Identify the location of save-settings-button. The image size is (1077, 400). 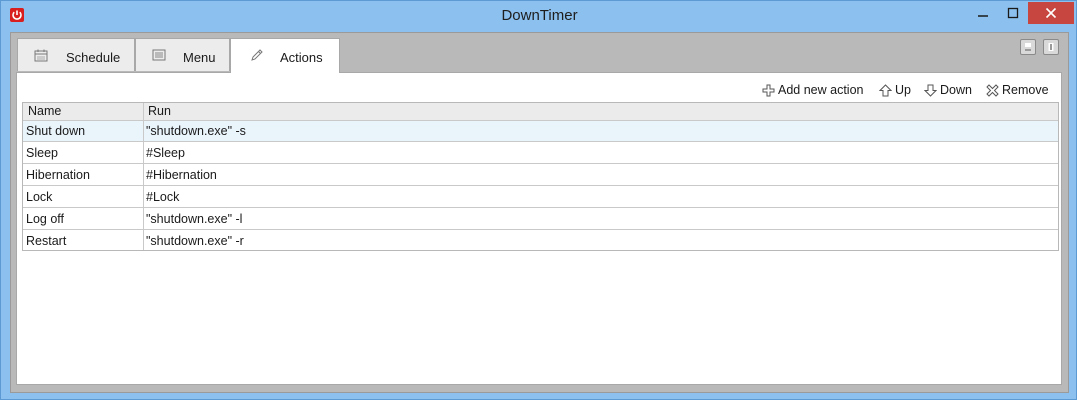
(1028, 47).